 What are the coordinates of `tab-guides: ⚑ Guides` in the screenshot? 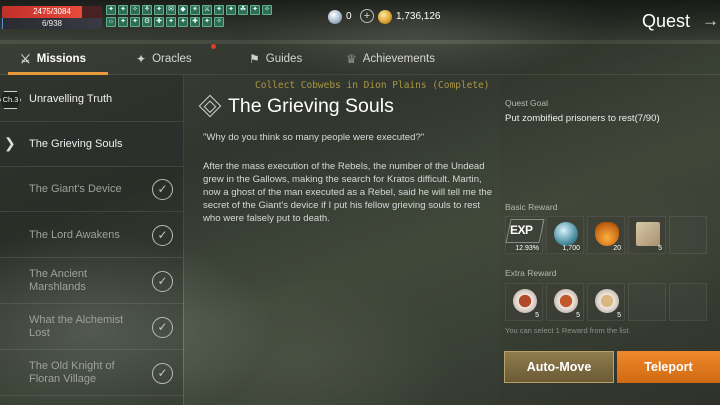 It's located at (275, 59).